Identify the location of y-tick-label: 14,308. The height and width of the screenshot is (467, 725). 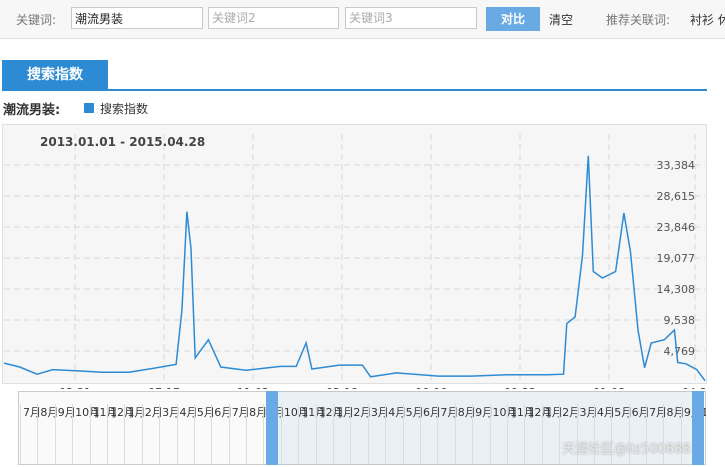
(676, 289).